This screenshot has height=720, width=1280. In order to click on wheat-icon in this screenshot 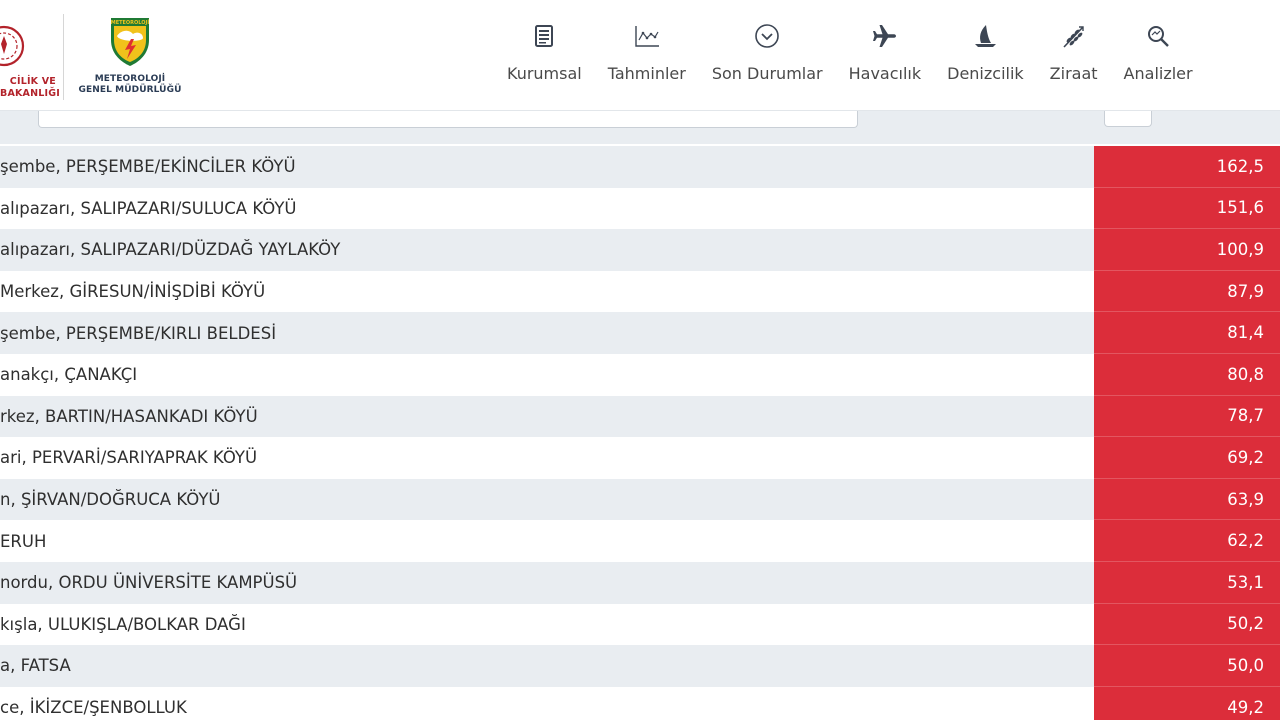, I will do `click(1074, 36)`.